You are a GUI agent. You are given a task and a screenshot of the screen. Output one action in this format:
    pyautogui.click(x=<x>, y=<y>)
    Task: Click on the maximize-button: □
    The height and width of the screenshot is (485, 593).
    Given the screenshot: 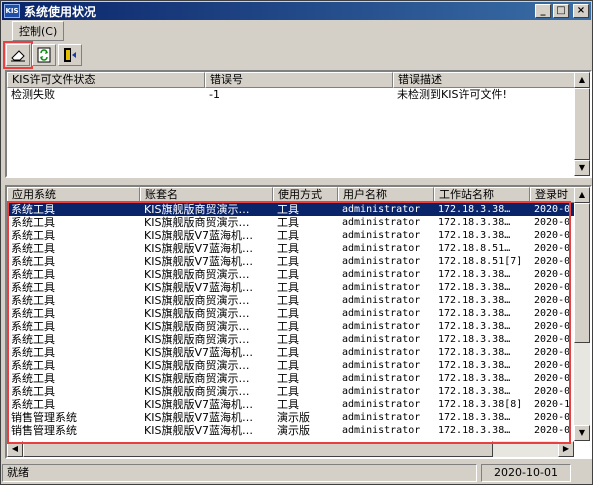 What is the action you would take?
    pyautogui.click(x=561, y=11)
    